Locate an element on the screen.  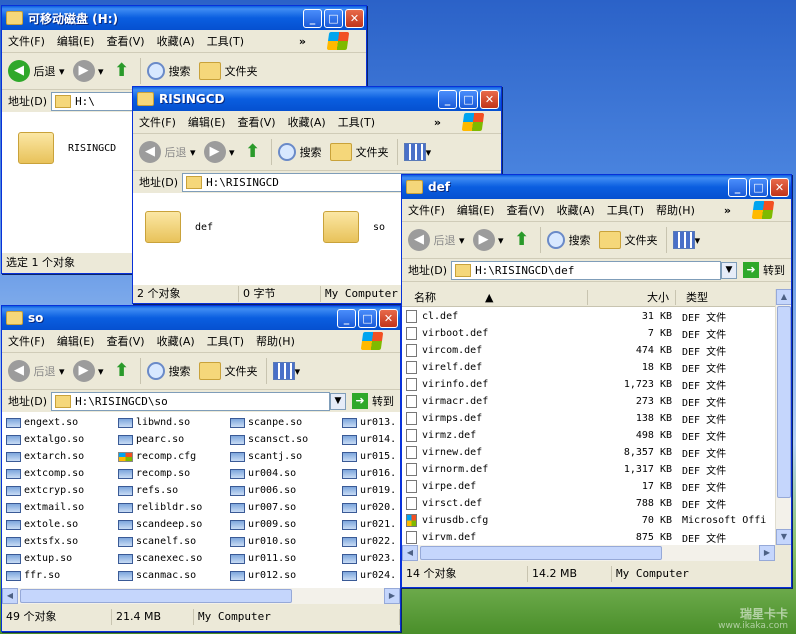
table-row: virsct.def 788 KB DEF 文件 is located at coordinates (588, 503).